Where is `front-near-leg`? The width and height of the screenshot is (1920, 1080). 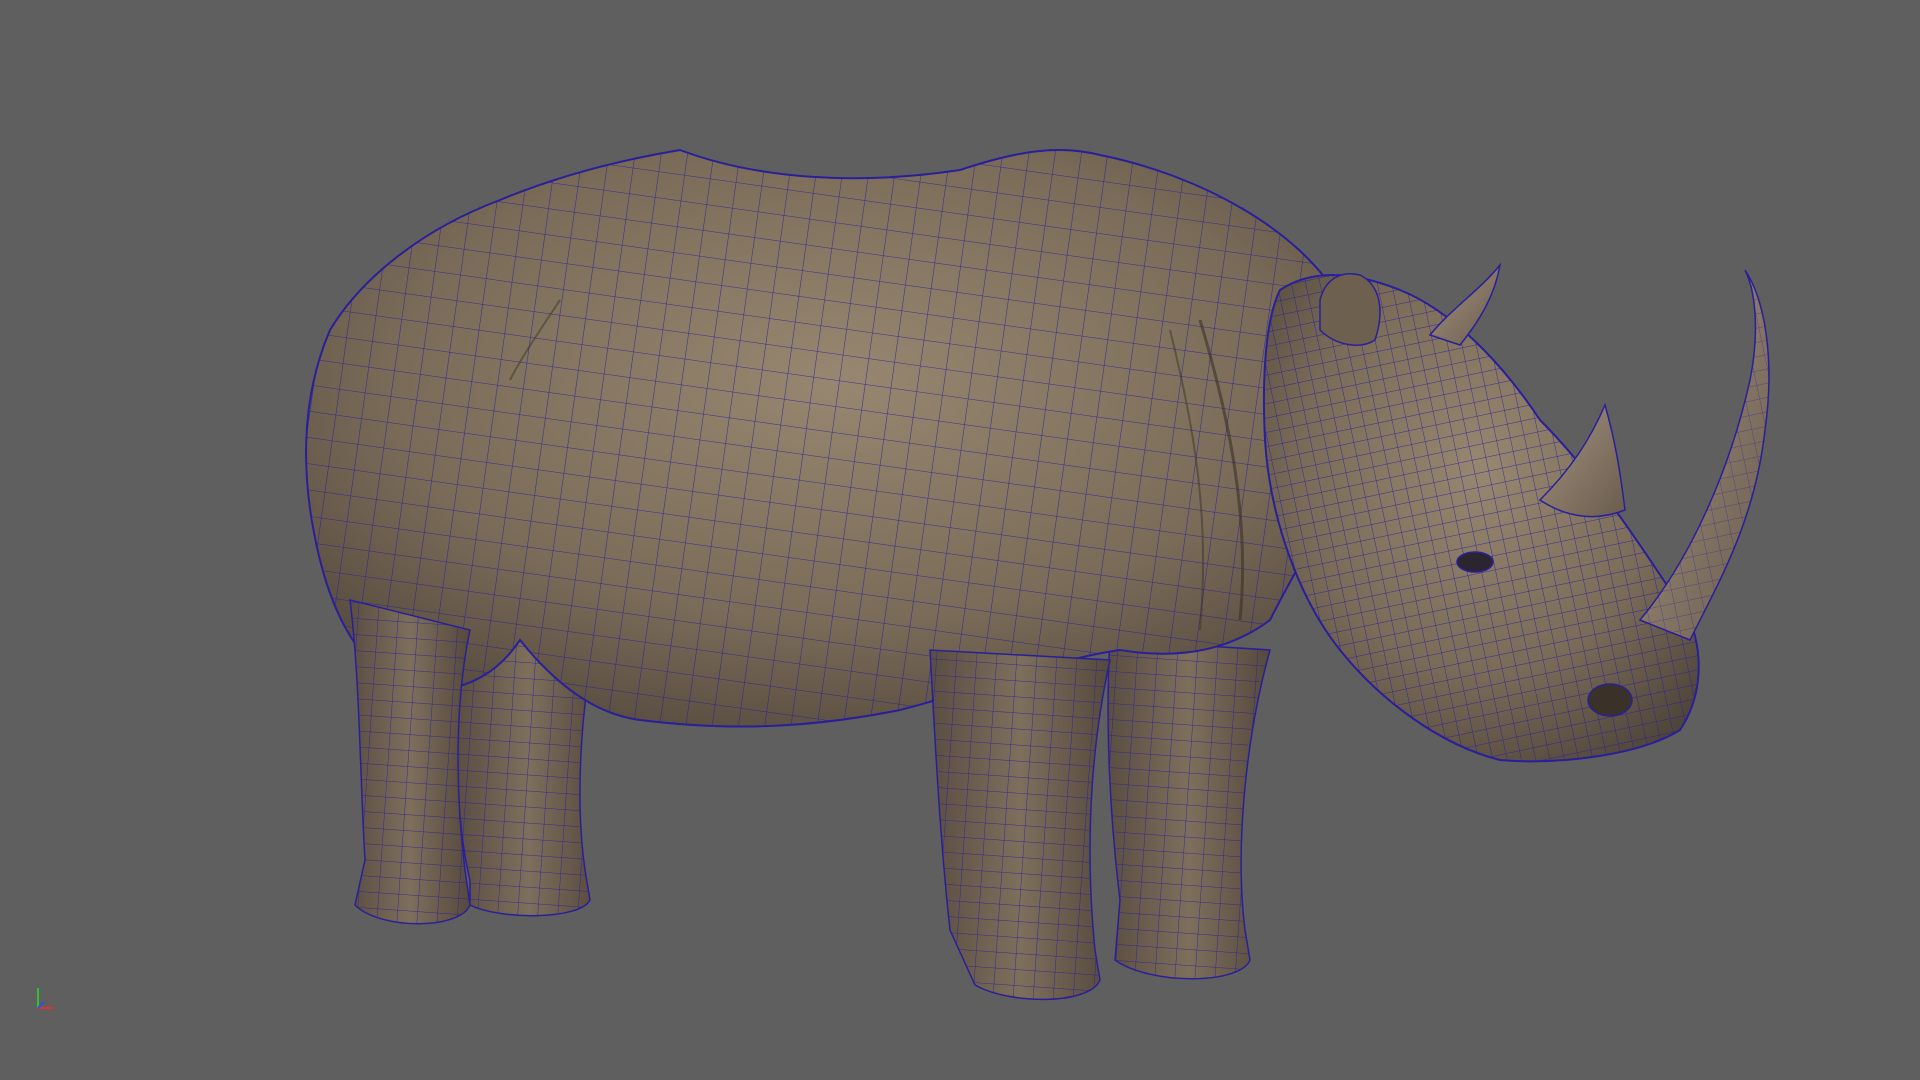 front-near-leg is located at coordinates (1020, 825).